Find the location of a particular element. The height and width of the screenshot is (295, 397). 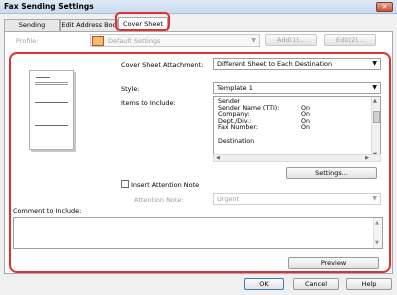

attachment-select: Different Sheet to Each Destination ▼ is located at coordinates (297, 64).